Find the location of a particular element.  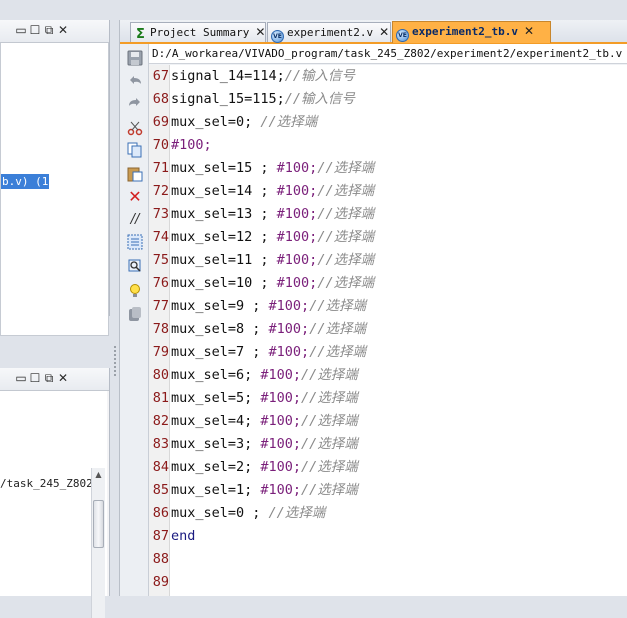

code-line: 67 signal_14=114;//输入信号 is located at coordinates (388, 76).